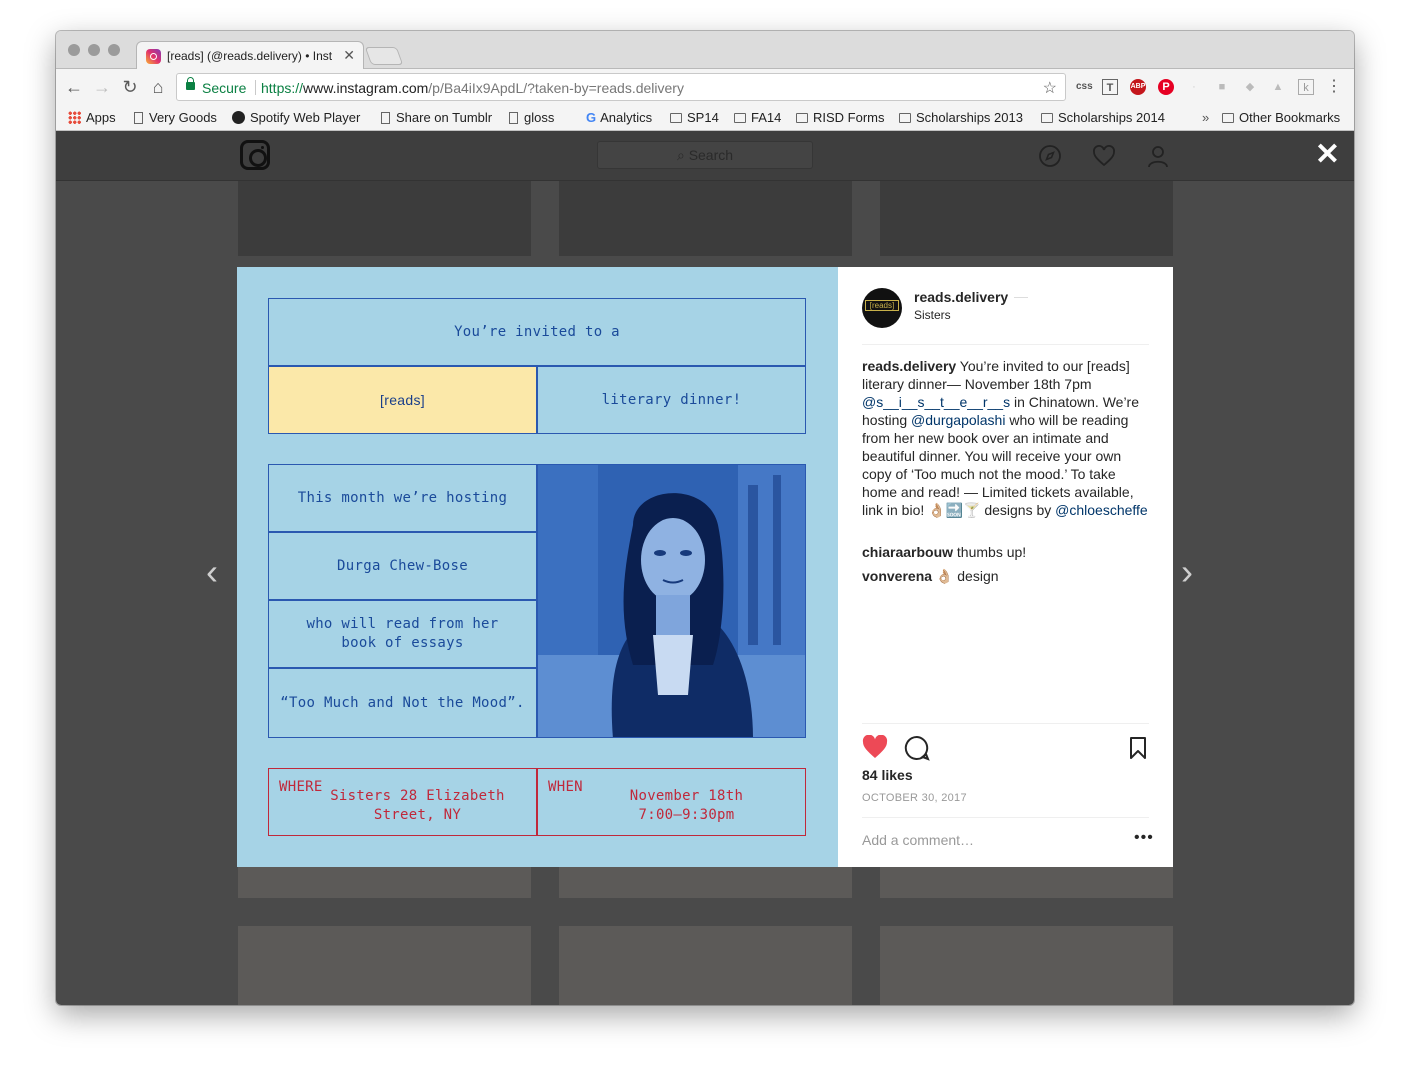  What do you see at coordinates (917, 750) in the screenshot?
I see `comment-bubble-icon` at bounding box center [917, 750].